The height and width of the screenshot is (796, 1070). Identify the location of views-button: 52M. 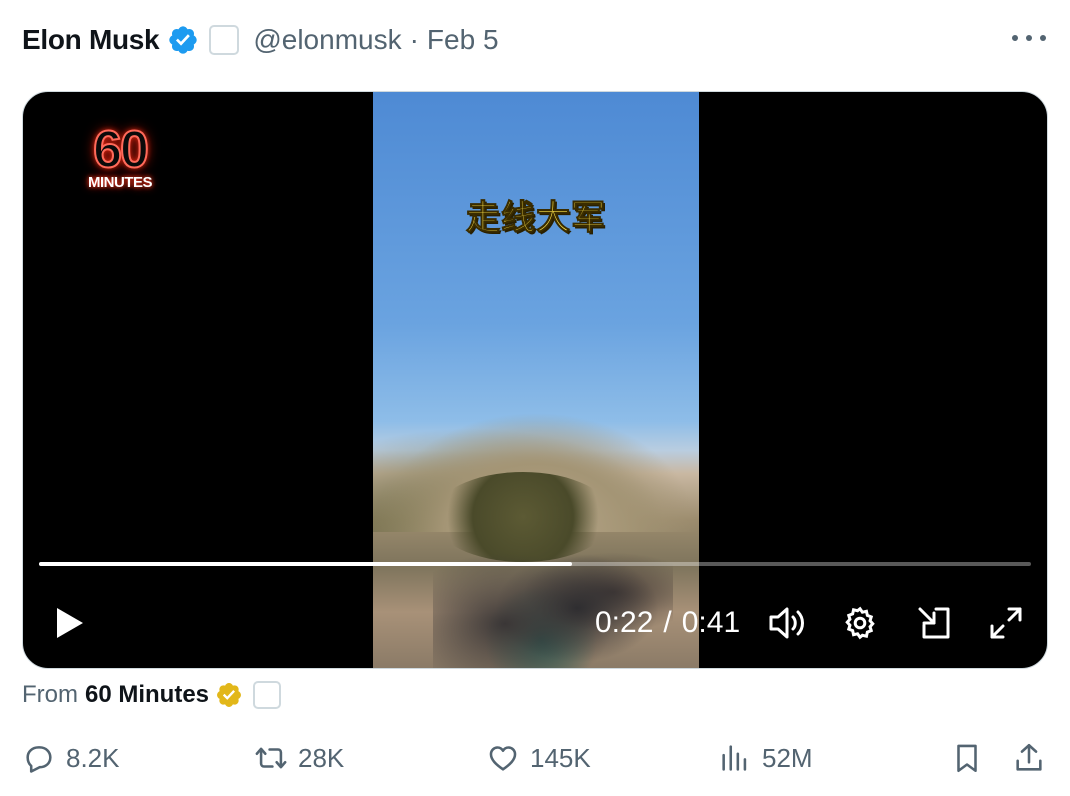
(765, 758).